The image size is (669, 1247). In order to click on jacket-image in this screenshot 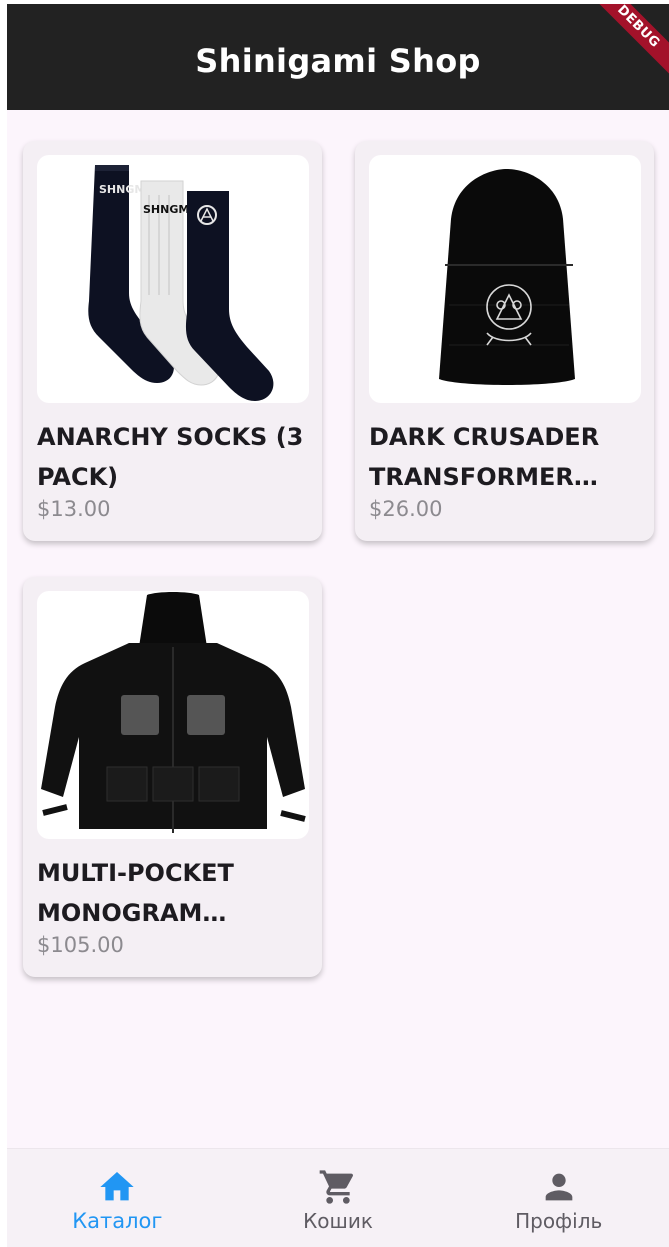, I will do `click(173, 712)`.